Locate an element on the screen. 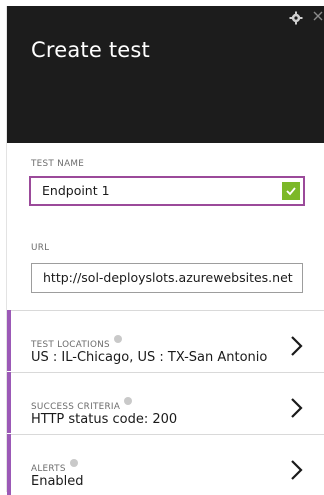 The width and height of the screenshot is (324, 495). gear-icon is located at coordinates (296, 18).